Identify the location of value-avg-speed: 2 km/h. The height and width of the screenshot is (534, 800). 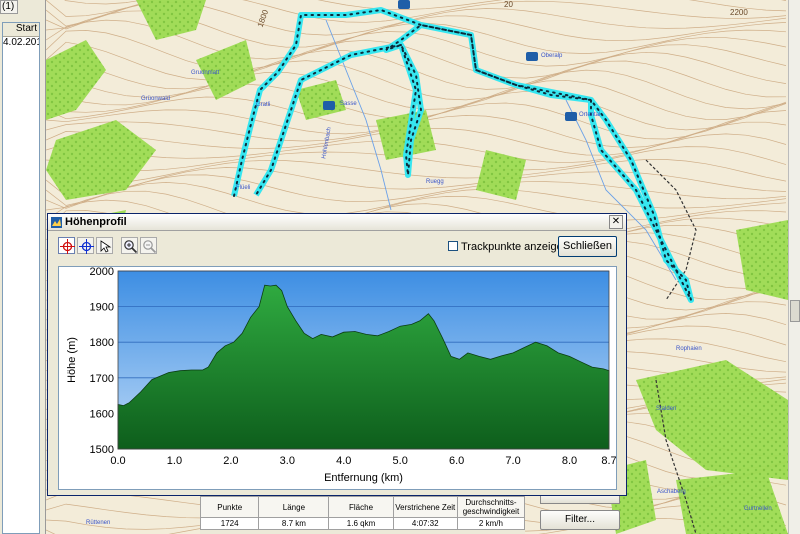
(491, 523).